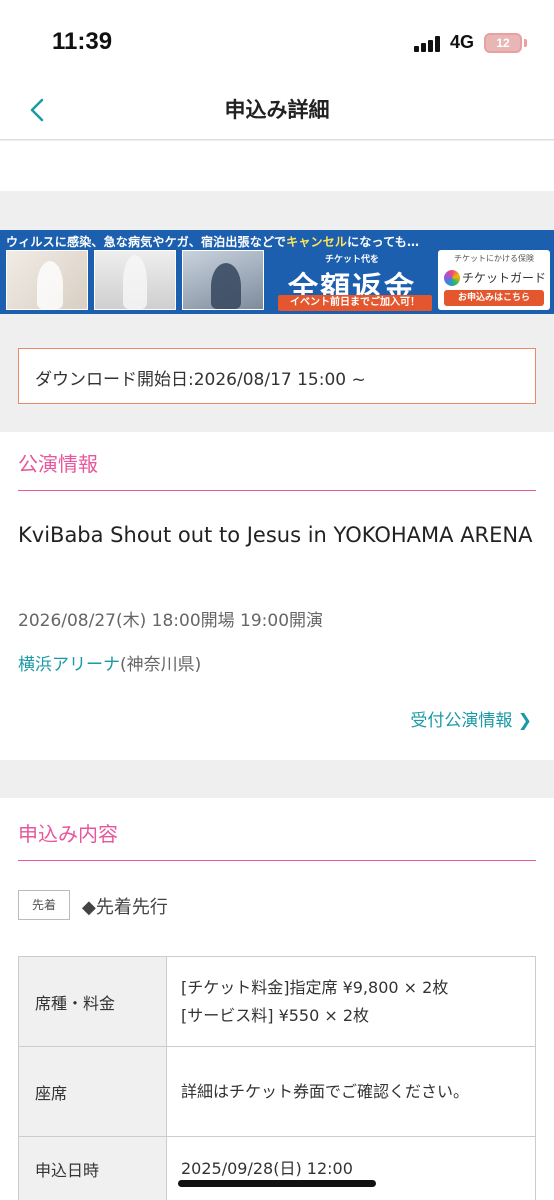 The image size is (554, 1200). Describe the element at coordinates (125, 907) in the screenshot. I see `application-type: ◆先着先行` at that location.